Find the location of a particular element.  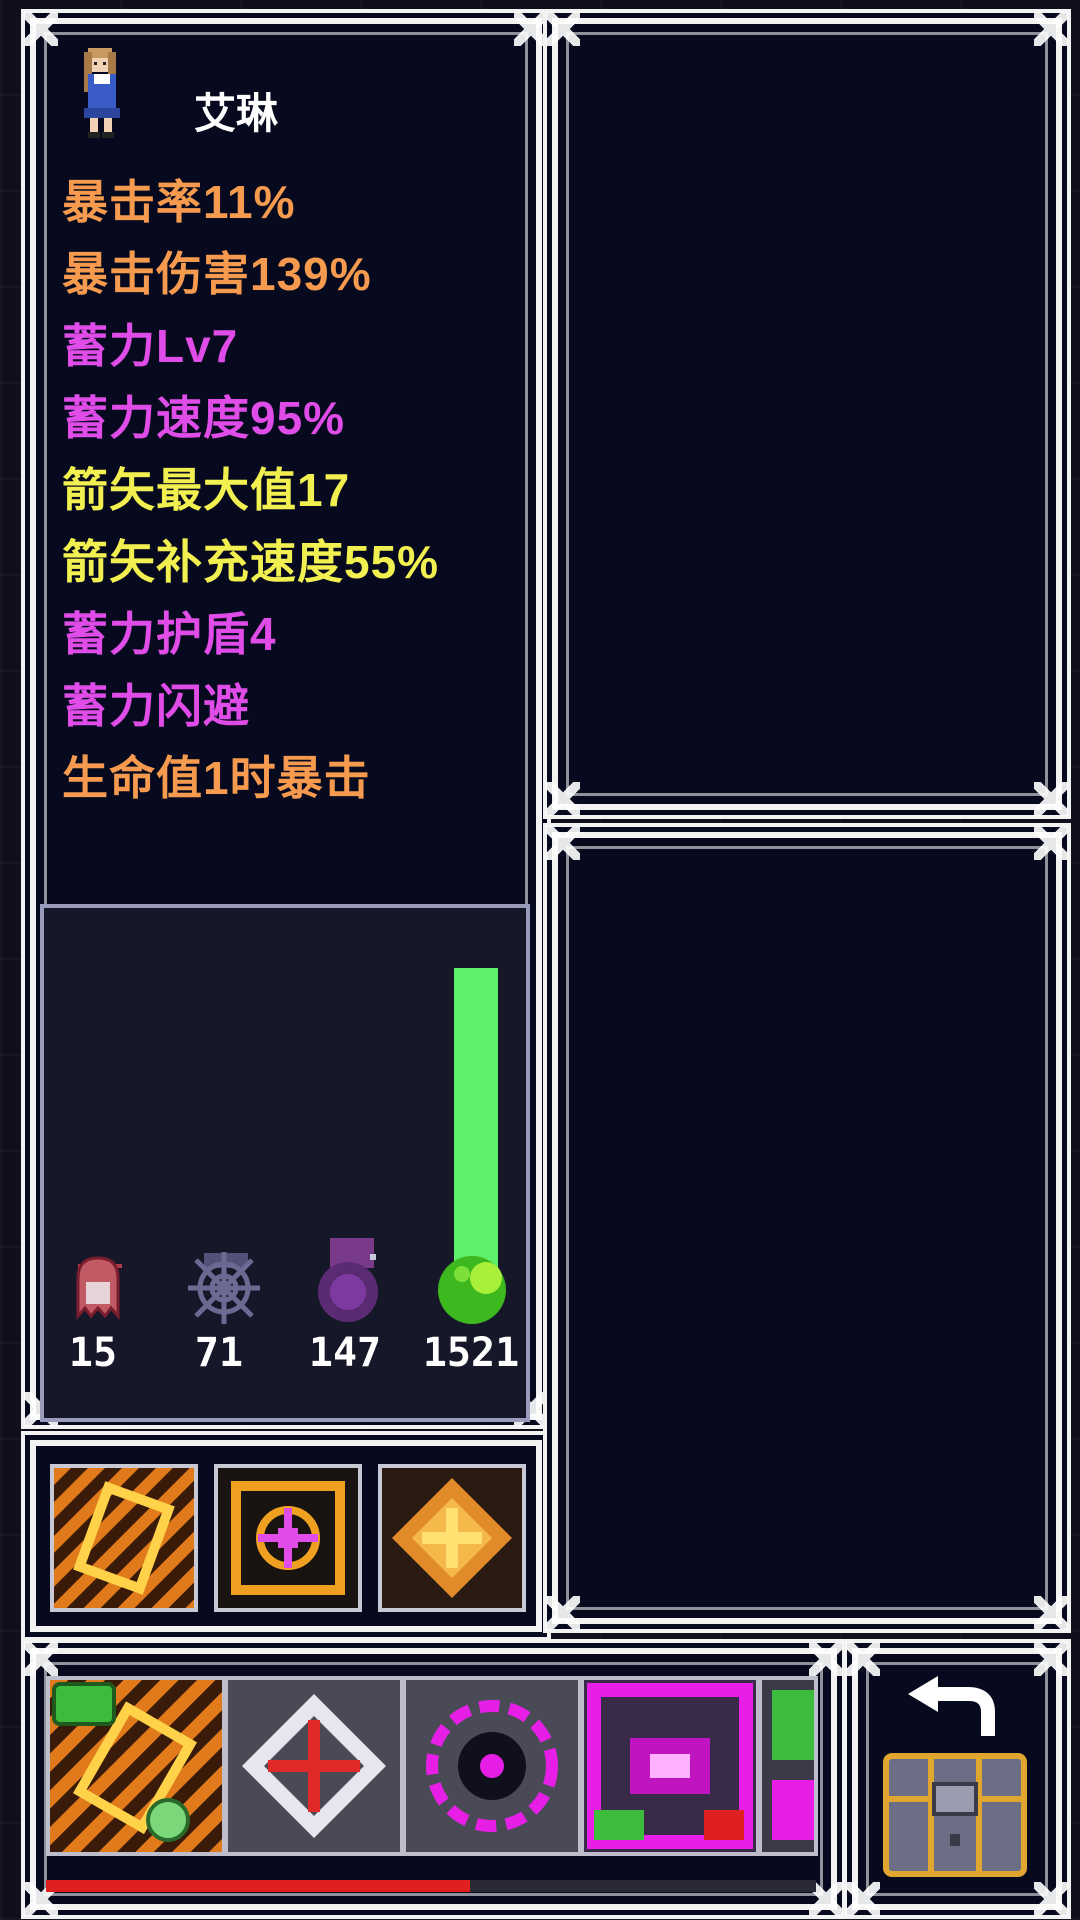

magenta-ring-icon is located at coordinates (492, 1766).